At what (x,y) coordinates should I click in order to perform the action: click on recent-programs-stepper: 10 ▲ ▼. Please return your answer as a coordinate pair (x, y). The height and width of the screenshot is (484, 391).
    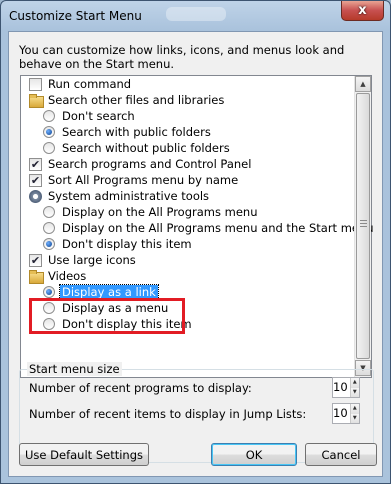
    Looking at the image, I should click on (346, 387).